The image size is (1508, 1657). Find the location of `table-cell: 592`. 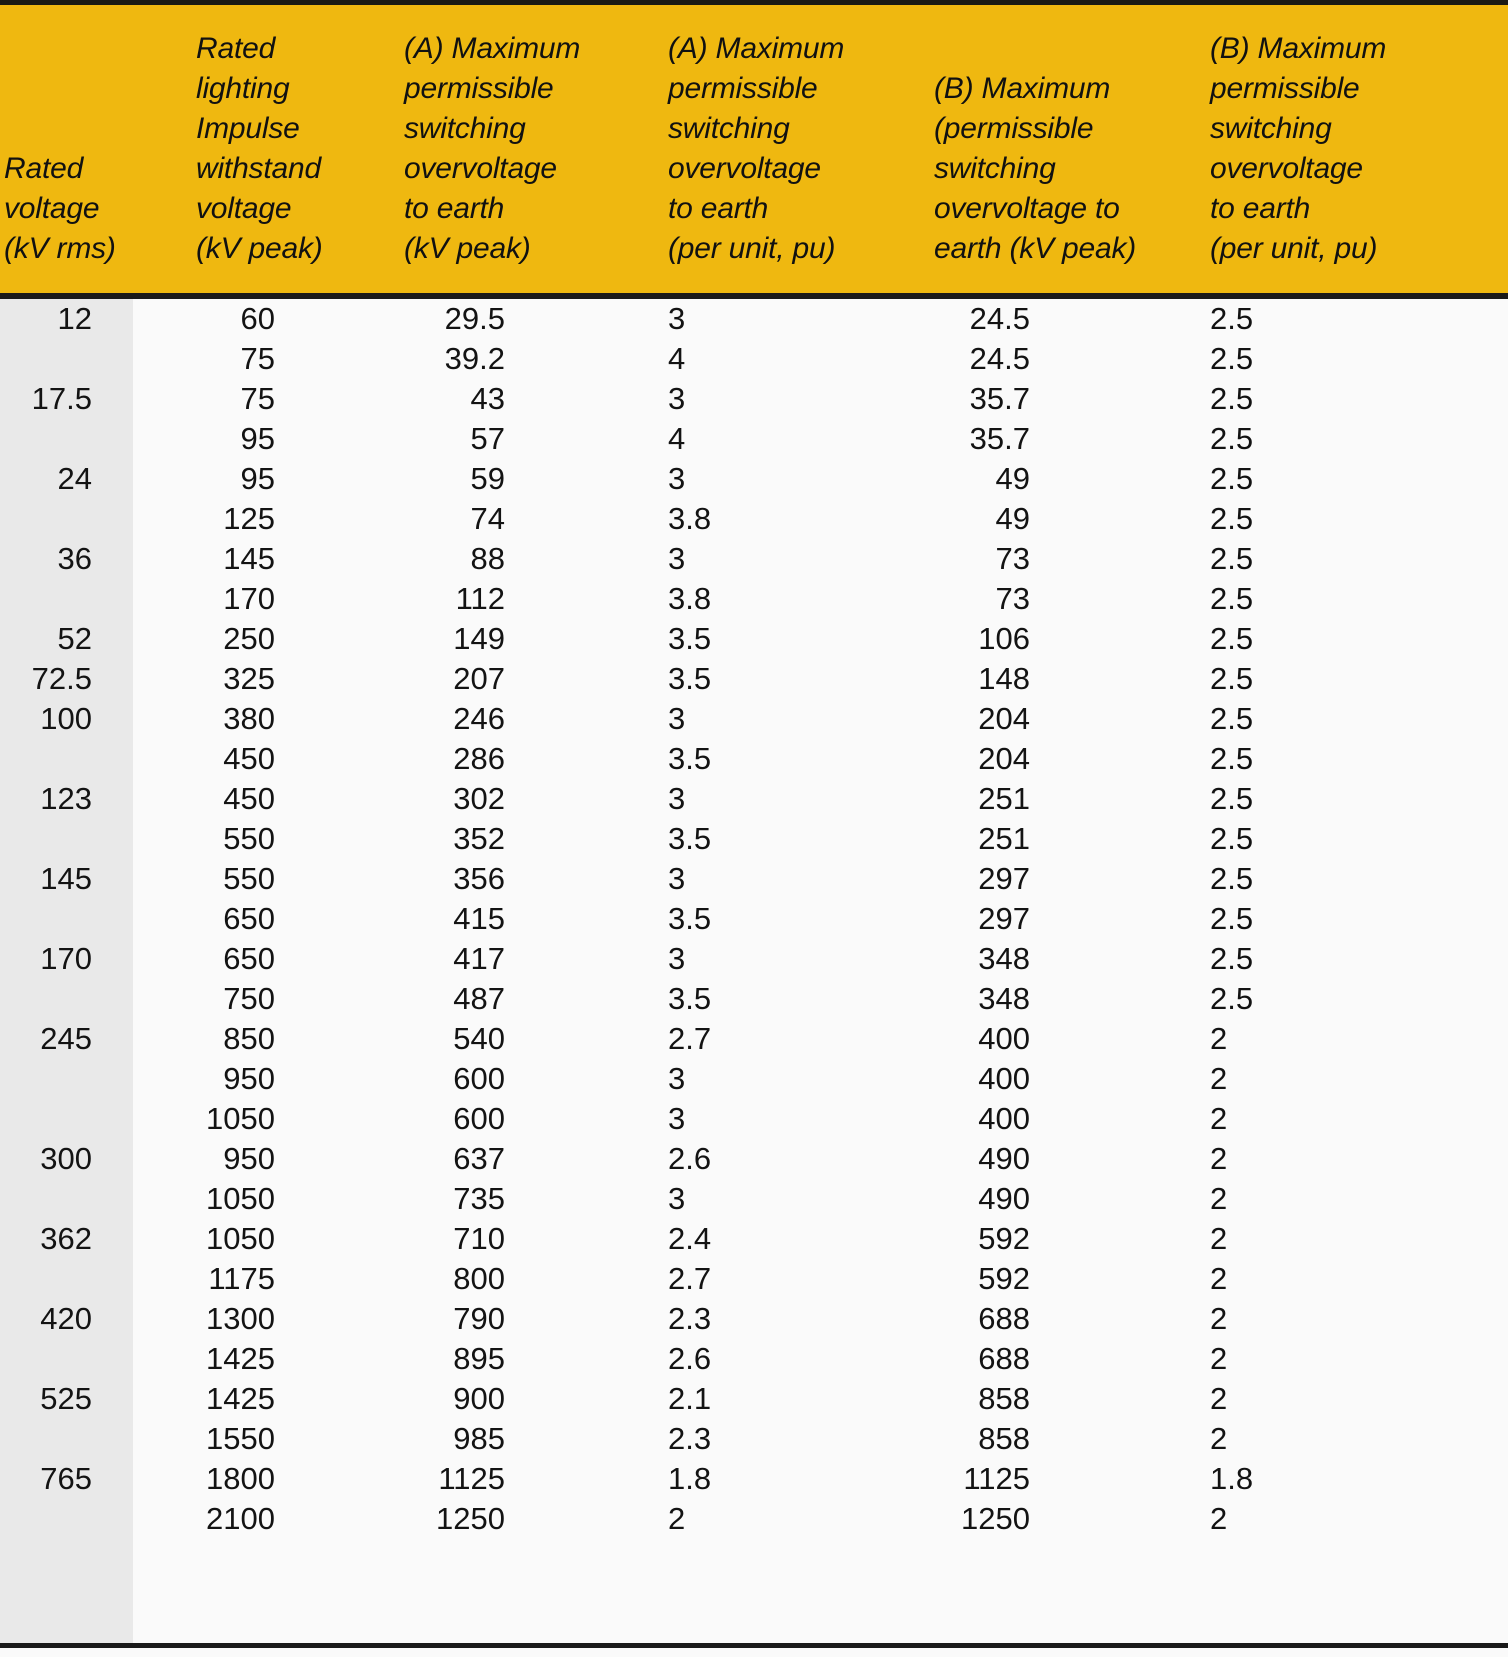

table-cell: 592 is located at coordinates (1004, 1278).